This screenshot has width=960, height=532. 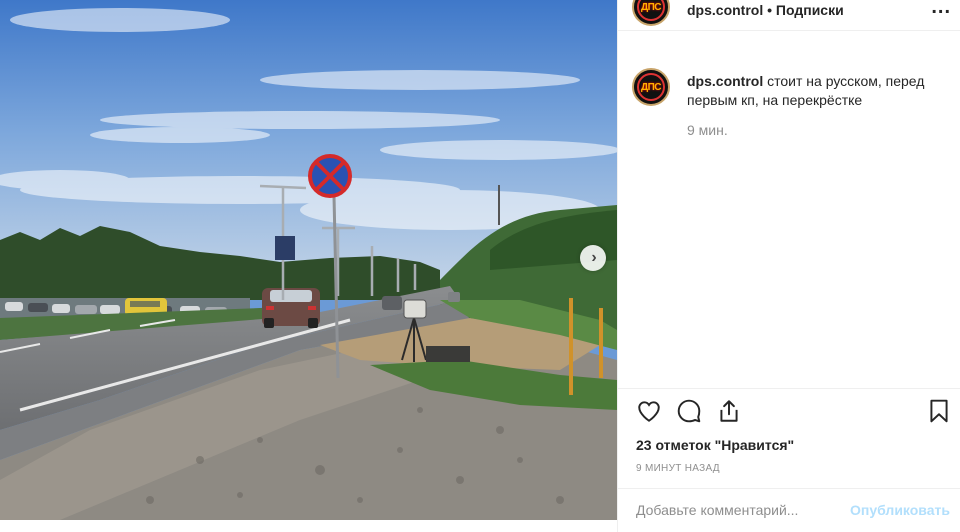 I want to click on publish-button: Опубликовать, so click(x=900, y=510).